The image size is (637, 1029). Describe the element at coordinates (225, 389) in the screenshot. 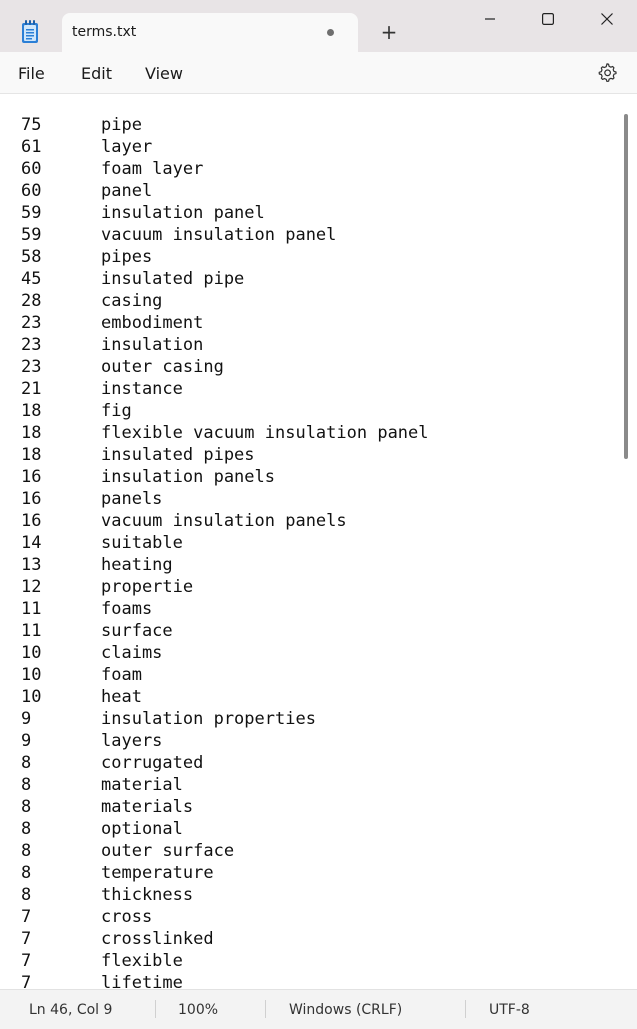

I see `text-line: 21 instance` at that location.